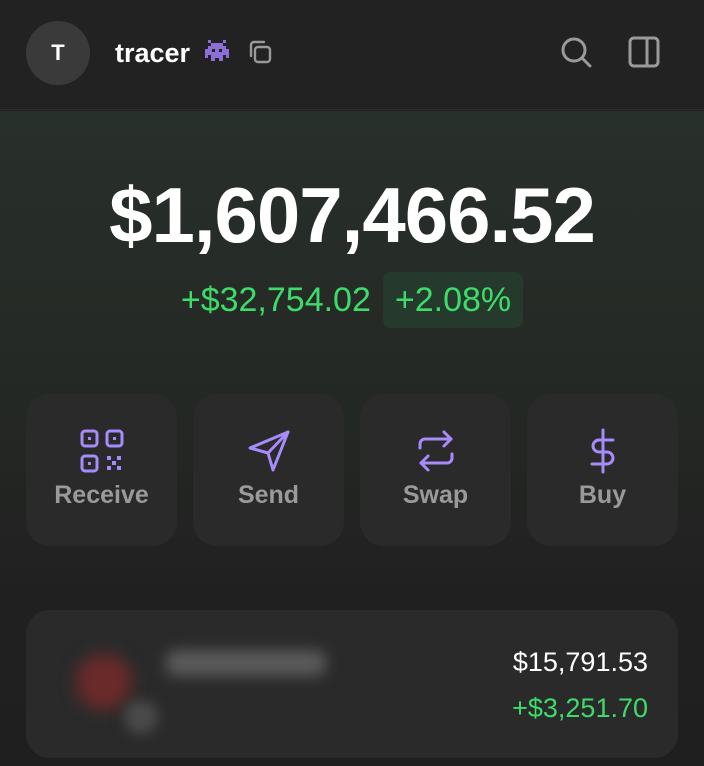  What do you see at coordinates (268, 495) in the screenshot?
I see `send-label: Send` at bounding box center [268, 495].